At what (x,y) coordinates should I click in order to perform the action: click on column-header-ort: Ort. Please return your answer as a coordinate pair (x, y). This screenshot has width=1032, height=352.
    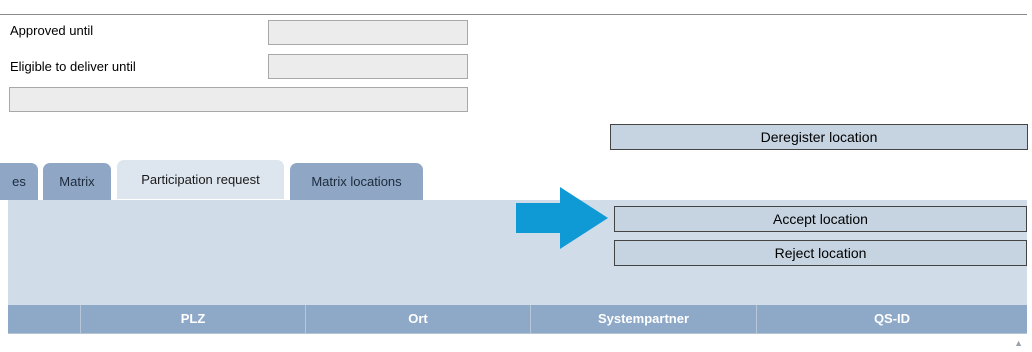
    Looking at the image, I should click on (418, 319).